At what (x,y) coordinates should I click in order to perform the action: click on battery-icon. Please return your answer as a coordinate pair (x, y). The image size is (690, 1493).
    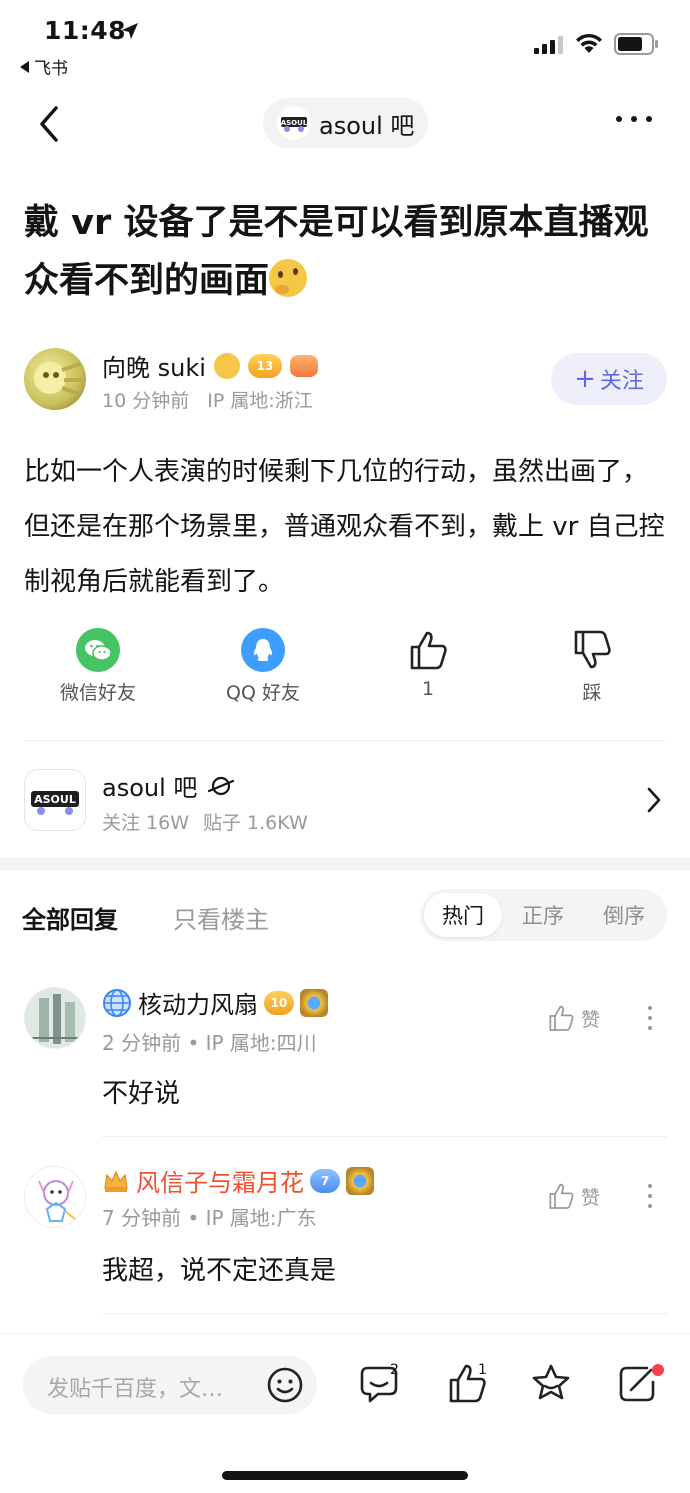
    Looking at the image, I should click on (636, 44).